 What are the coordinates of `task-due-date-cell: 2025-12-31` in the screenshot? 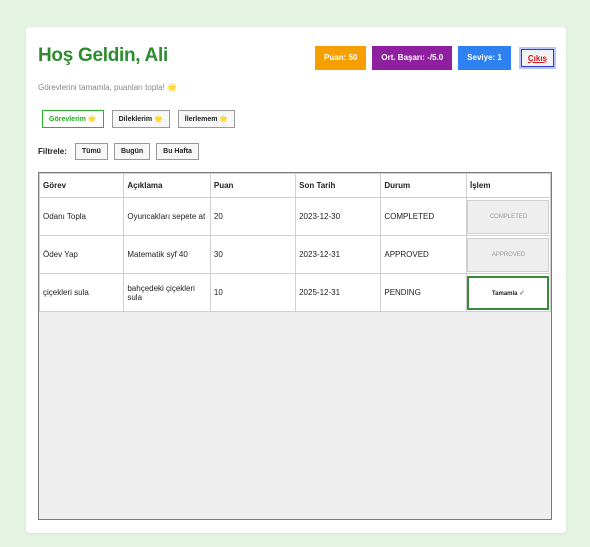 It's located at (338, 292).